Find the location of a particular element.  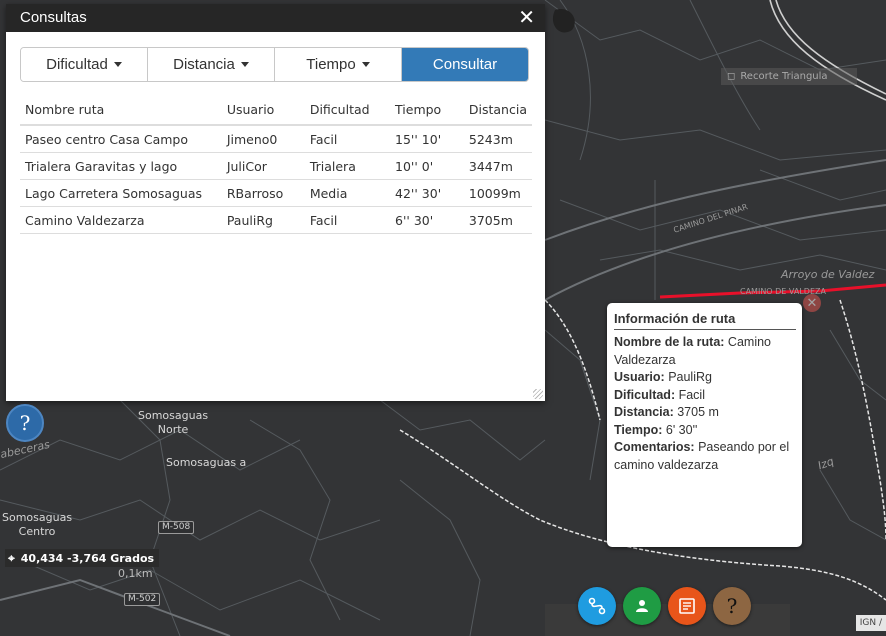

info-row-difficulty: Dificultad: Facil is located at coordinates (705, 396).